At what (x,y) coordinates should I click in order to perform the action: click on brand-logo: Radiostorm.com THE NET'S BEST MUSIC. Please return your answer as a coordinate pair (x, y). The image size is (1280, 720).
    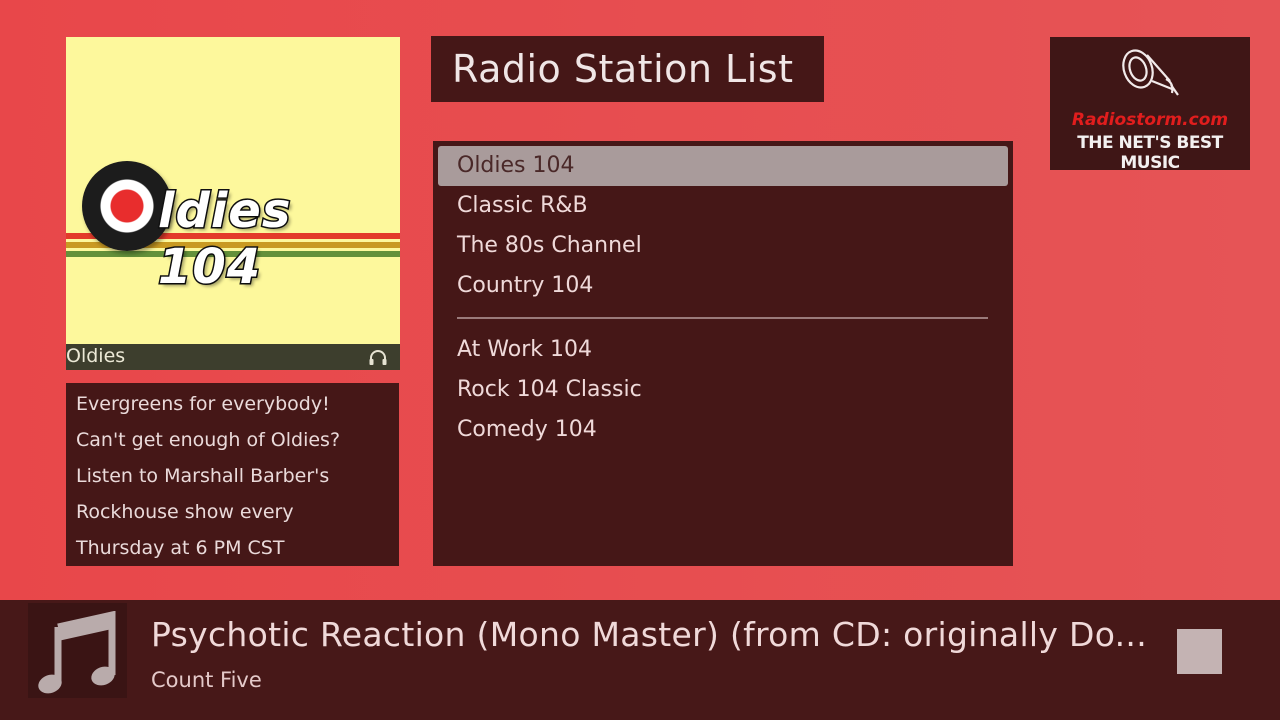
    Looking at the image, I should click on (1150, 105).